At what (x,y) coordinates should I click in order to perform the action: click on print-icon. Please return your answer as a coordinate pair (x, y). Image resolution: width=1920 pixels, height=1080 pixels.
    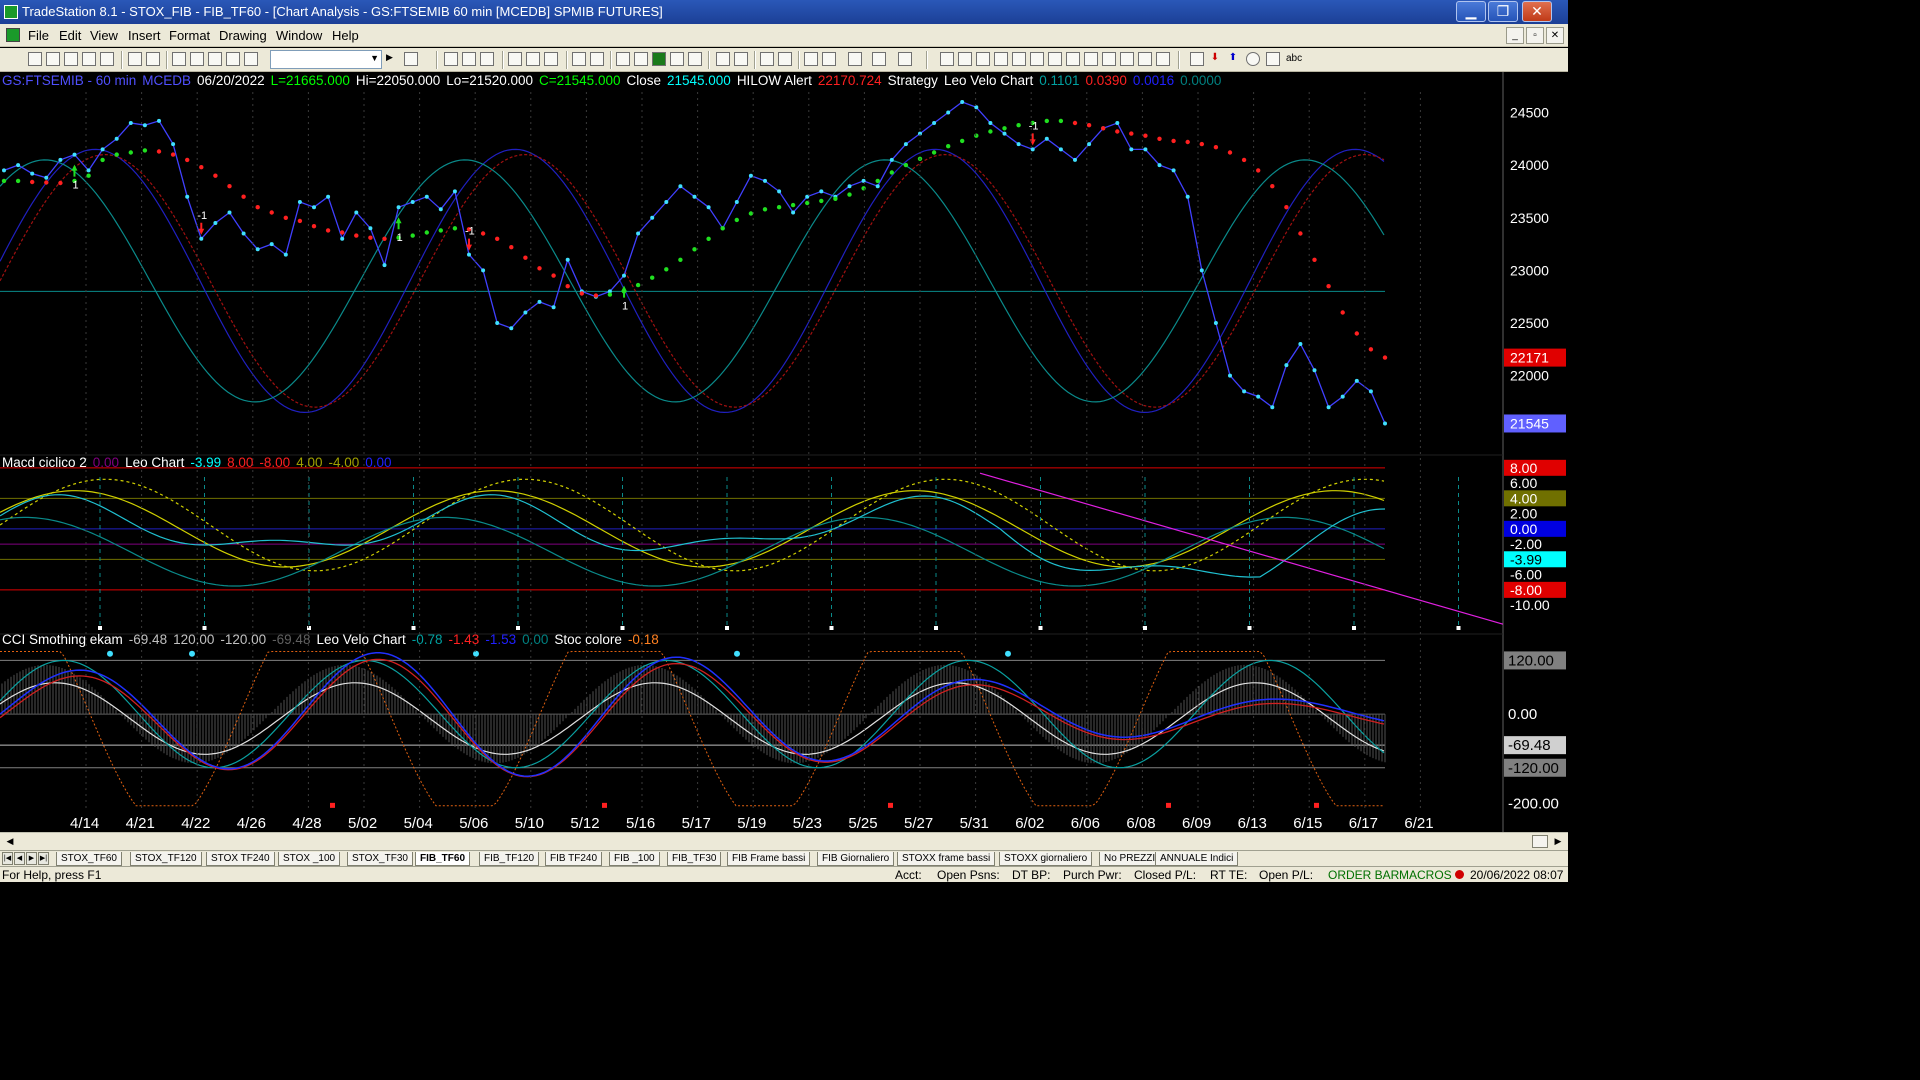
    Looking at the image, I should click on (135, 59).